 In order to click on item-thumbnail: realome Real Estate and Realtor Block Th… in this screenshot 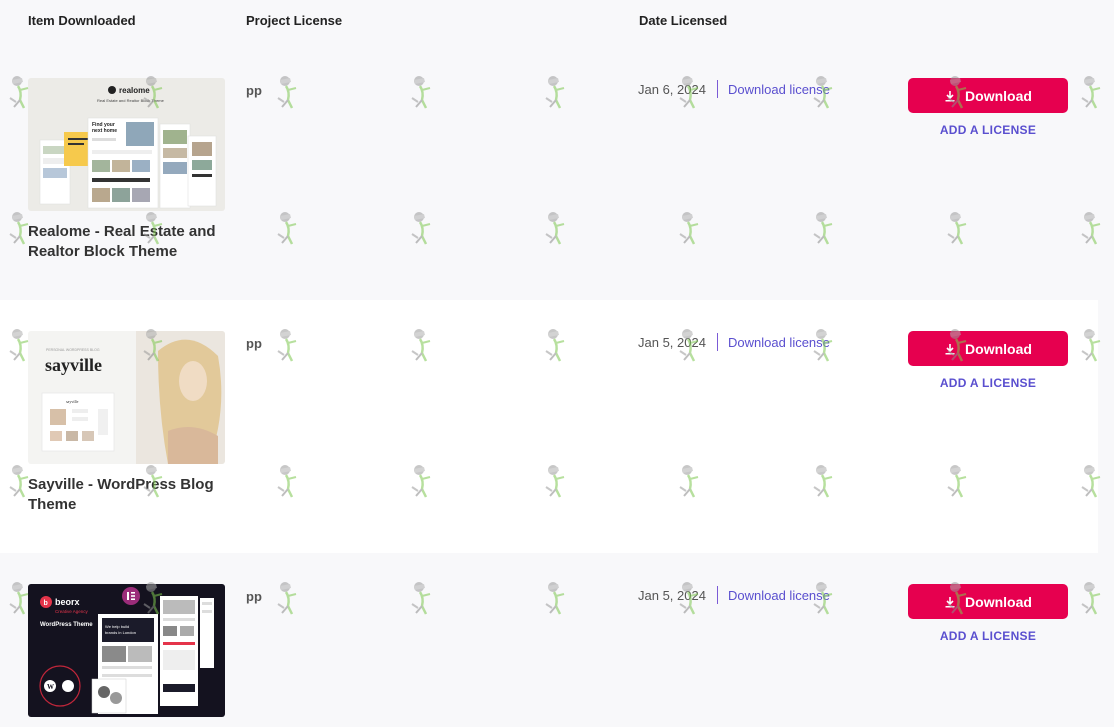, I will do `click(126, 144)`.